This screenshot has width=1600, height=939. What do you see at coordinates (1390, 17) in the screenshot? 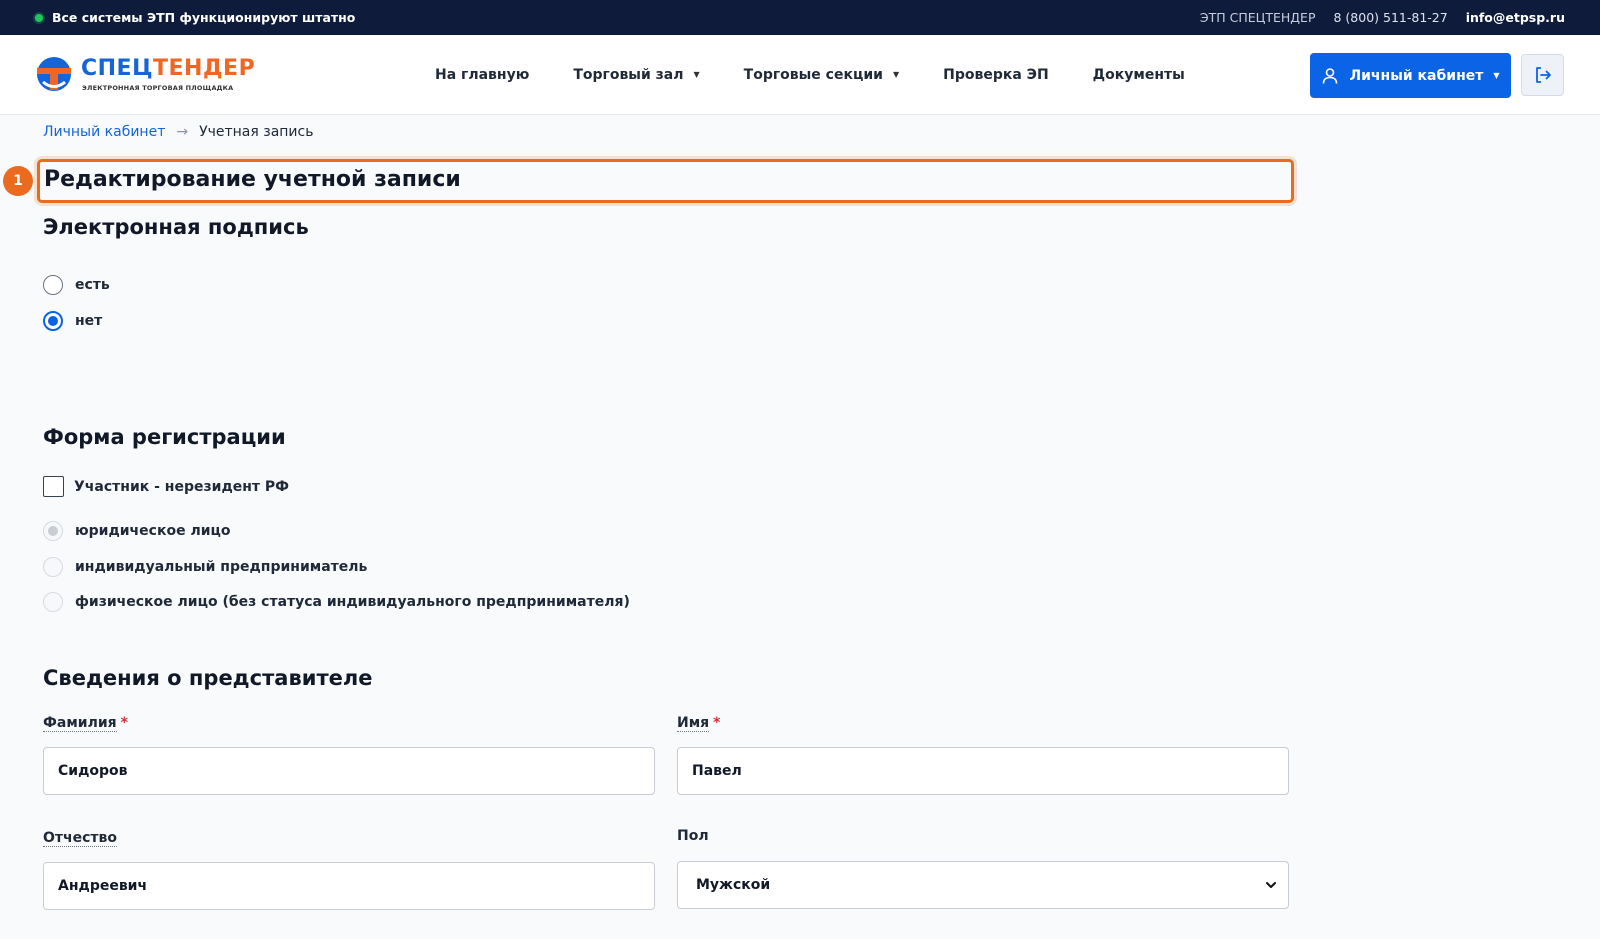
I see `support-phone: 8 (800) 511-81-27` at bounding box center [1390, 17].